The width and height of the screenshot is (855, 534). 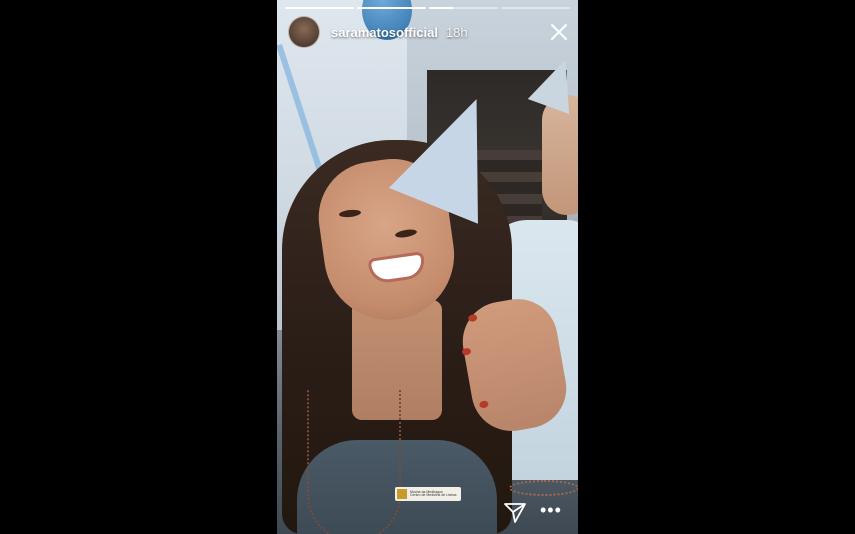 What do you see at coordinates (384, 32) in the screenshot?
I see `username: saramatosofficial` at bounding box center [384, 32].